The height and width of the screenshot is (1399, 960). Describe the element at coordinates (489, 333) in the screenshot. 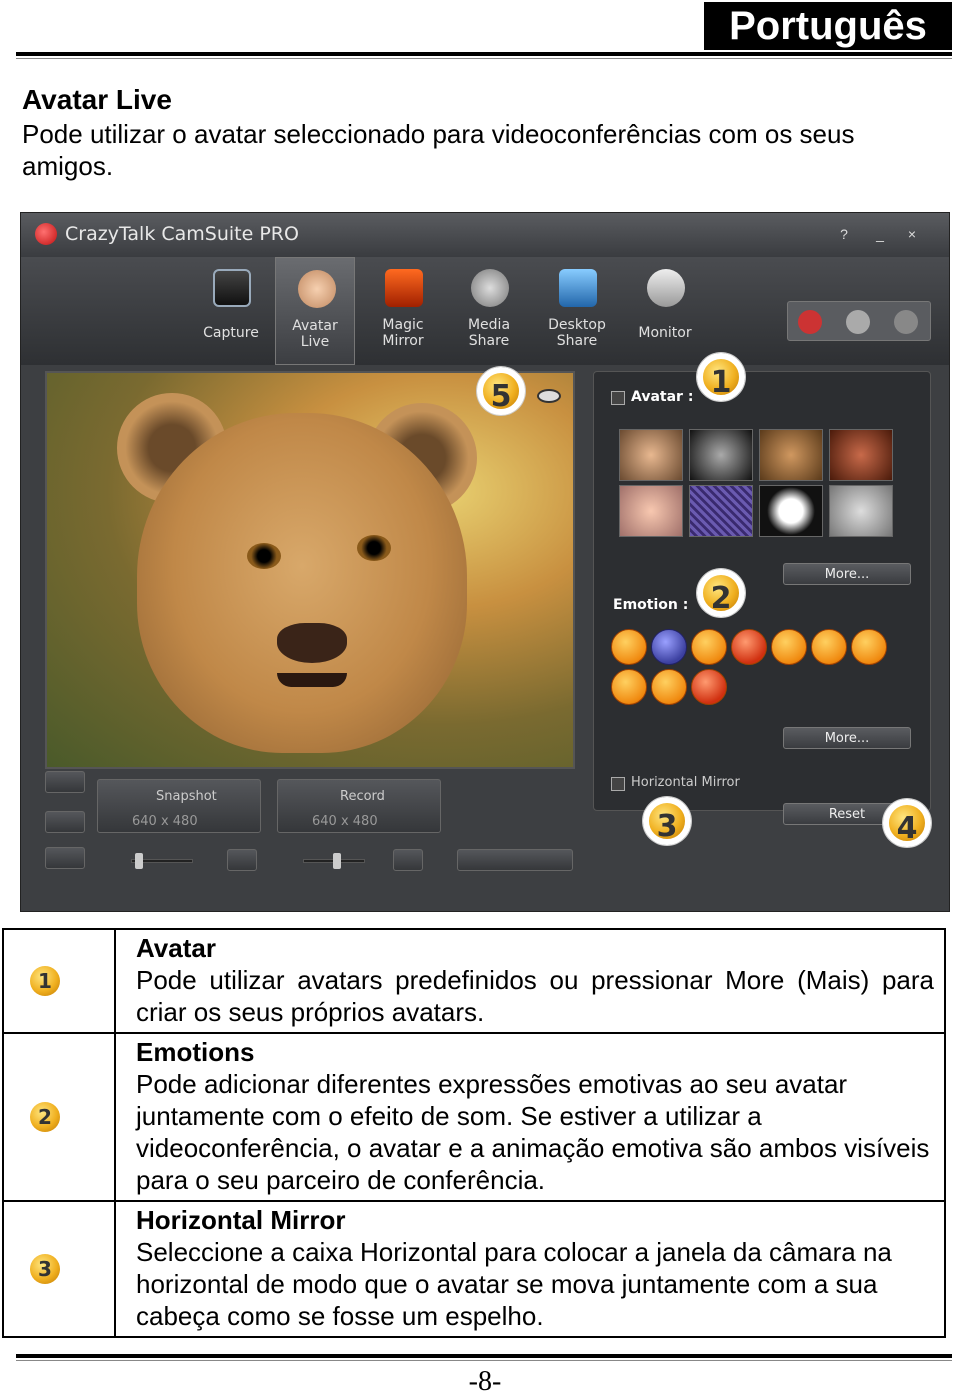

I see `toolbar-label: Media Share` at that location.